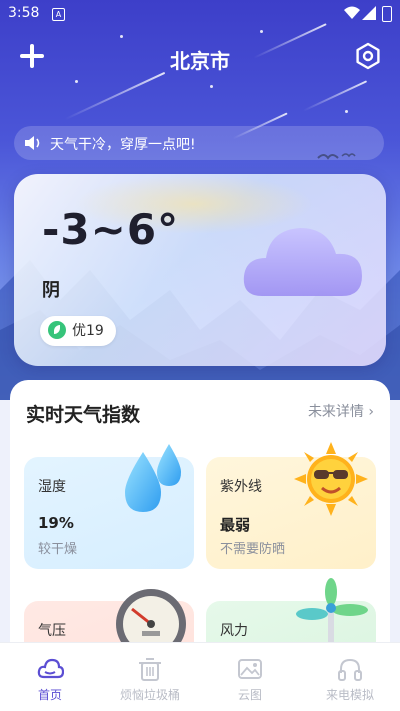 Image resolution: width=400 pixels, height=711 pixels. What do you see at coordinates (368, 56) in the screenshot?
I see `settings-hexagon-icon` at bounding box center [368, 56].